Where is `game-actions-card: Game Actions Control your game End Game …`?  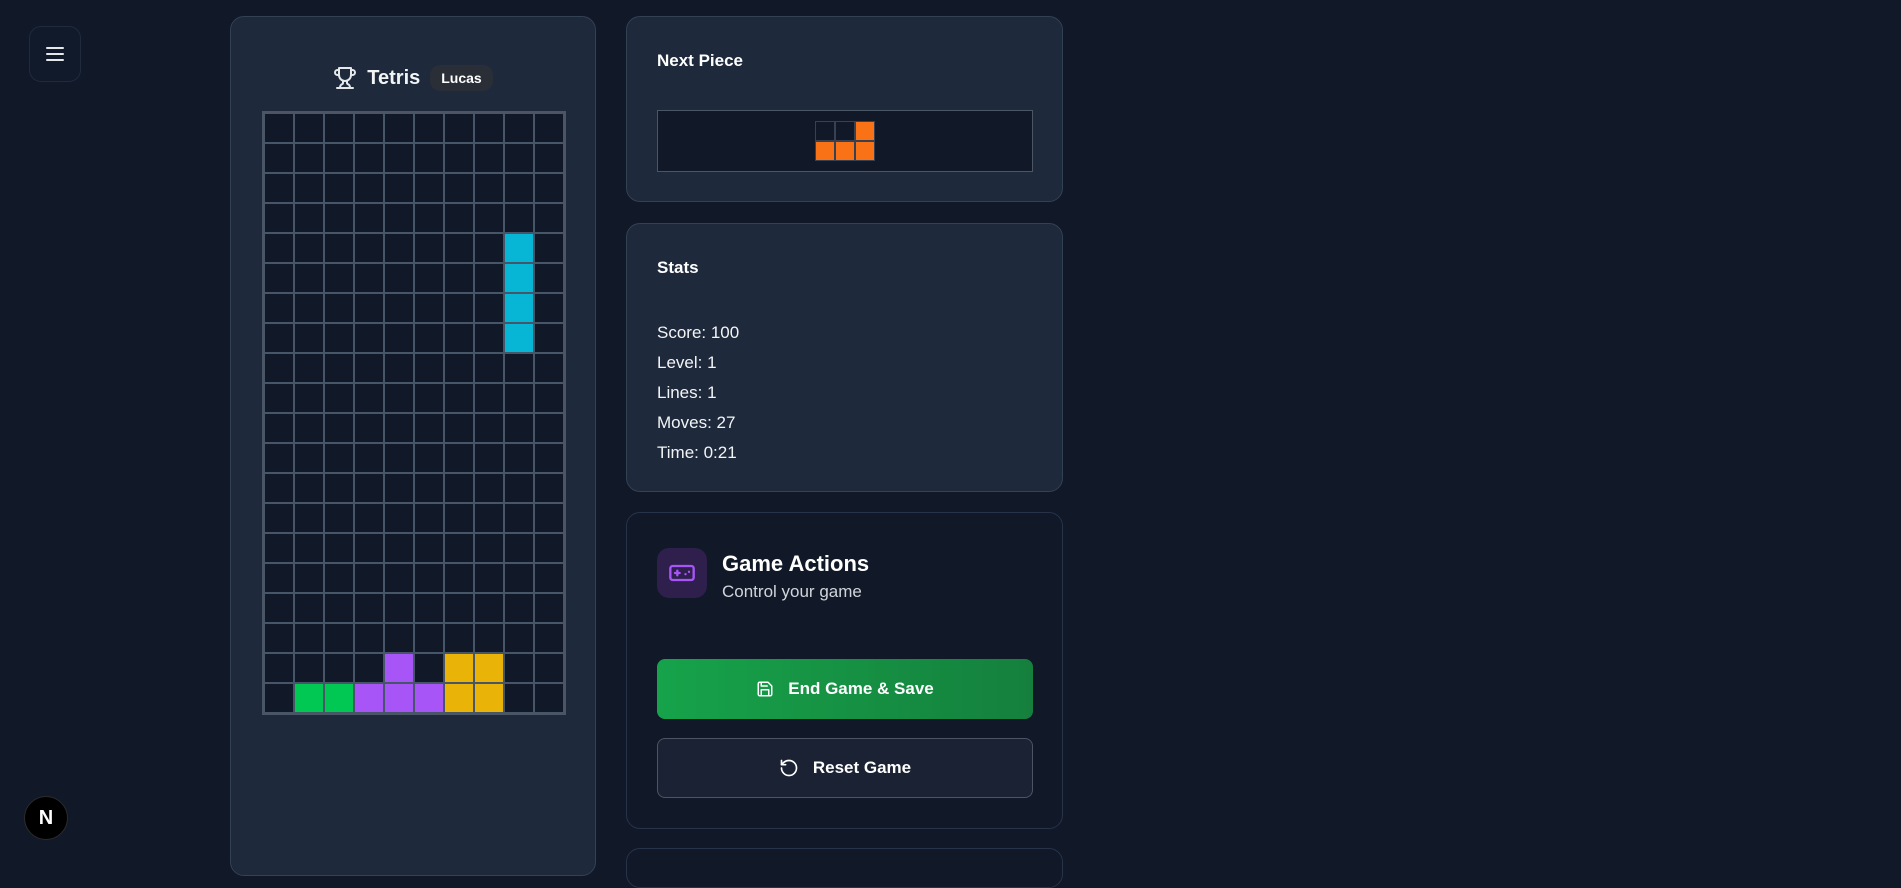 game-actions-card: Game Actions Control your game End Game … is located at coordinates (844, 670).